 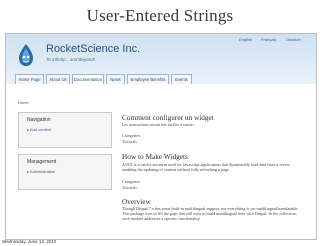 I want to click on nav-item-add-content-label: Add content, so click(x=40, y=129).